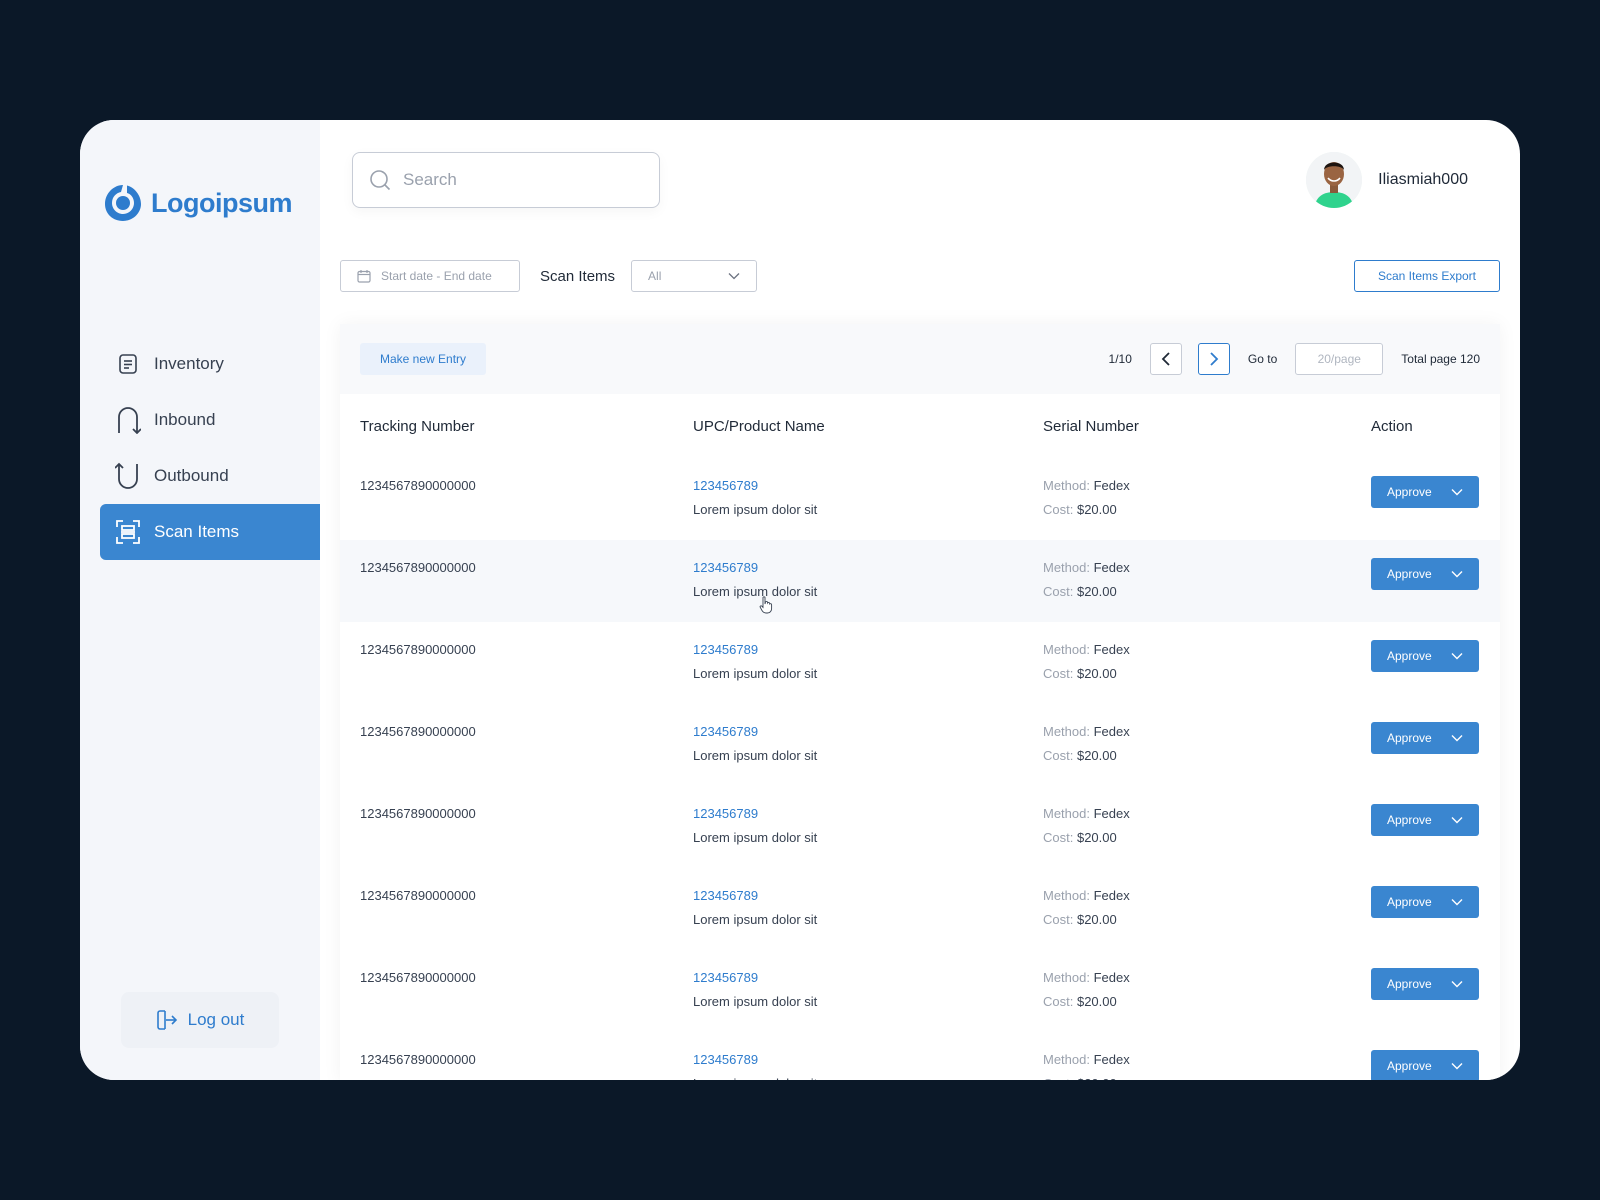 This screenshot has width=1600, height=1200. What do you see at coordinates (578, 276) in the screenshot?
I see `scan-items-filter-label: Scan Items` at bounding box center [578, 276].